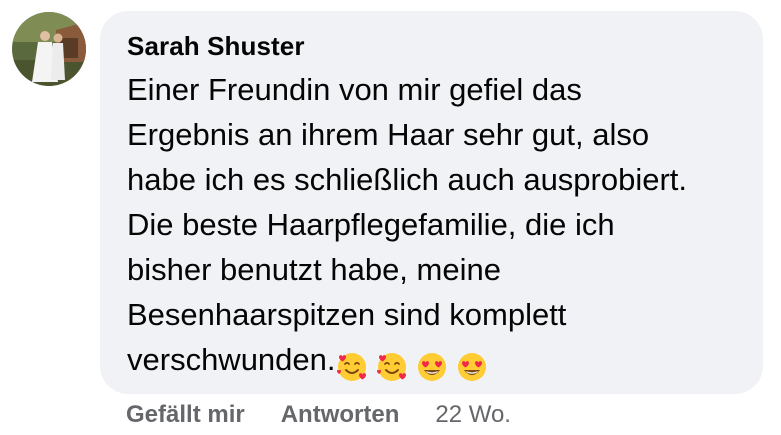  I want to click on avatar-photo, so click(49, 49).